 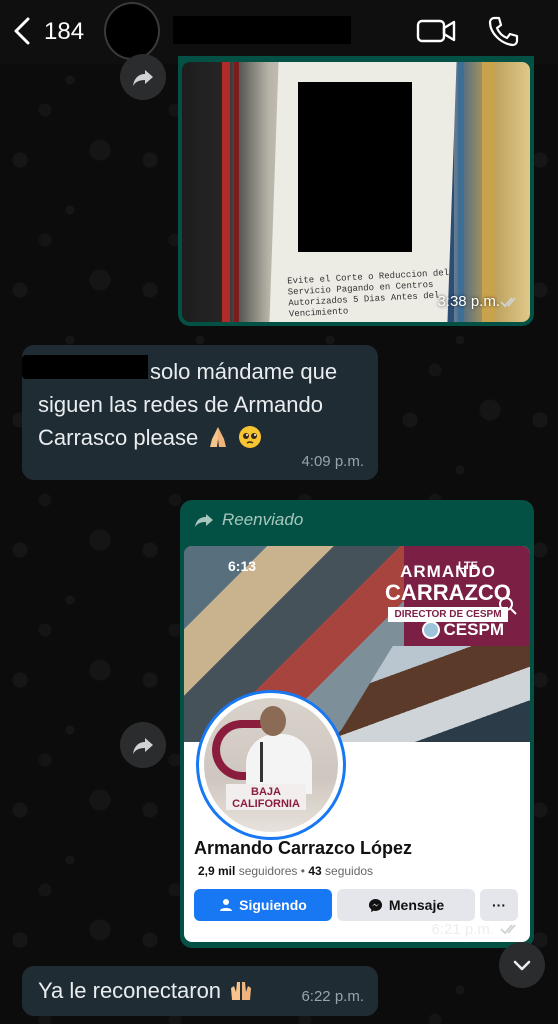 I want to click on status-time: 6:13, so click(x=242, y=566).